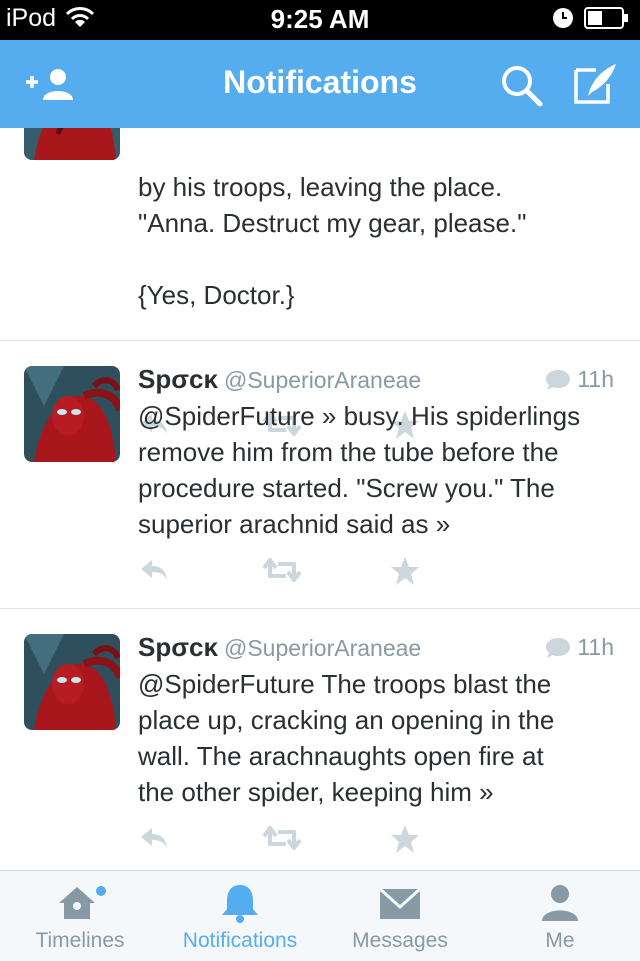  I want to click on tweet-line: procedure started. "Screw you." The, so click(346, 488).